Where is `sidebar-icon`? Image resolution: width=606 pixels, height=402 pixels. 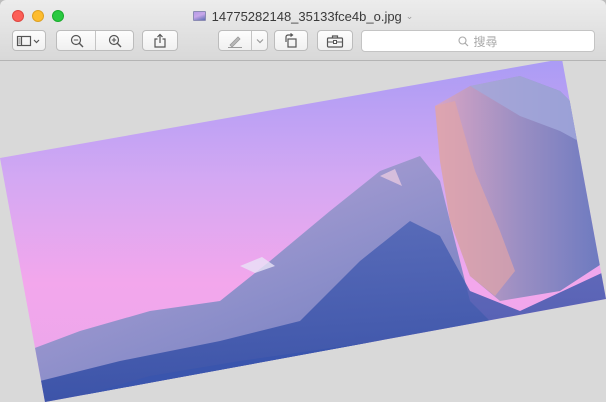 sidebar-icon is located at coordinates (28, 40).